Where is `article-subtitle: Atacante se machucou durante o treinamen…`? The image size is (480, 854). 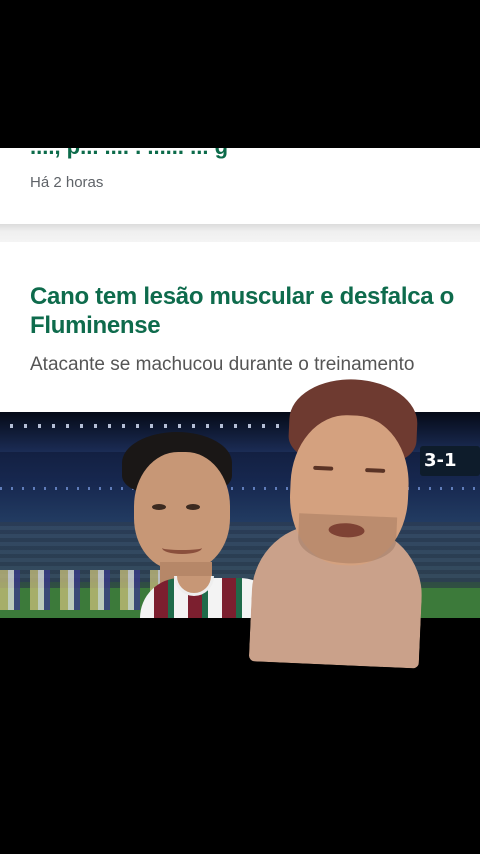 article-subtitle: Atacante se machucou durante o treinamen… is located at coordinates (222, 364).